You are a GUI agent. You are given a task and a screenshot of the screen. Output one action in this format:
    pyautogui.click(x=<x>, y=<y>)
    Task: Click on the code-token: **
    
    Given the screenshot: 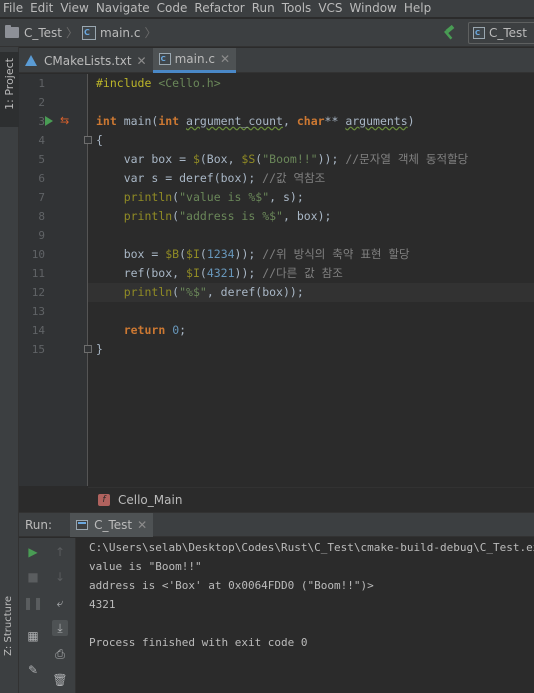 What is the action you would take?
    pyautogui.click(x=335, y=121)
    